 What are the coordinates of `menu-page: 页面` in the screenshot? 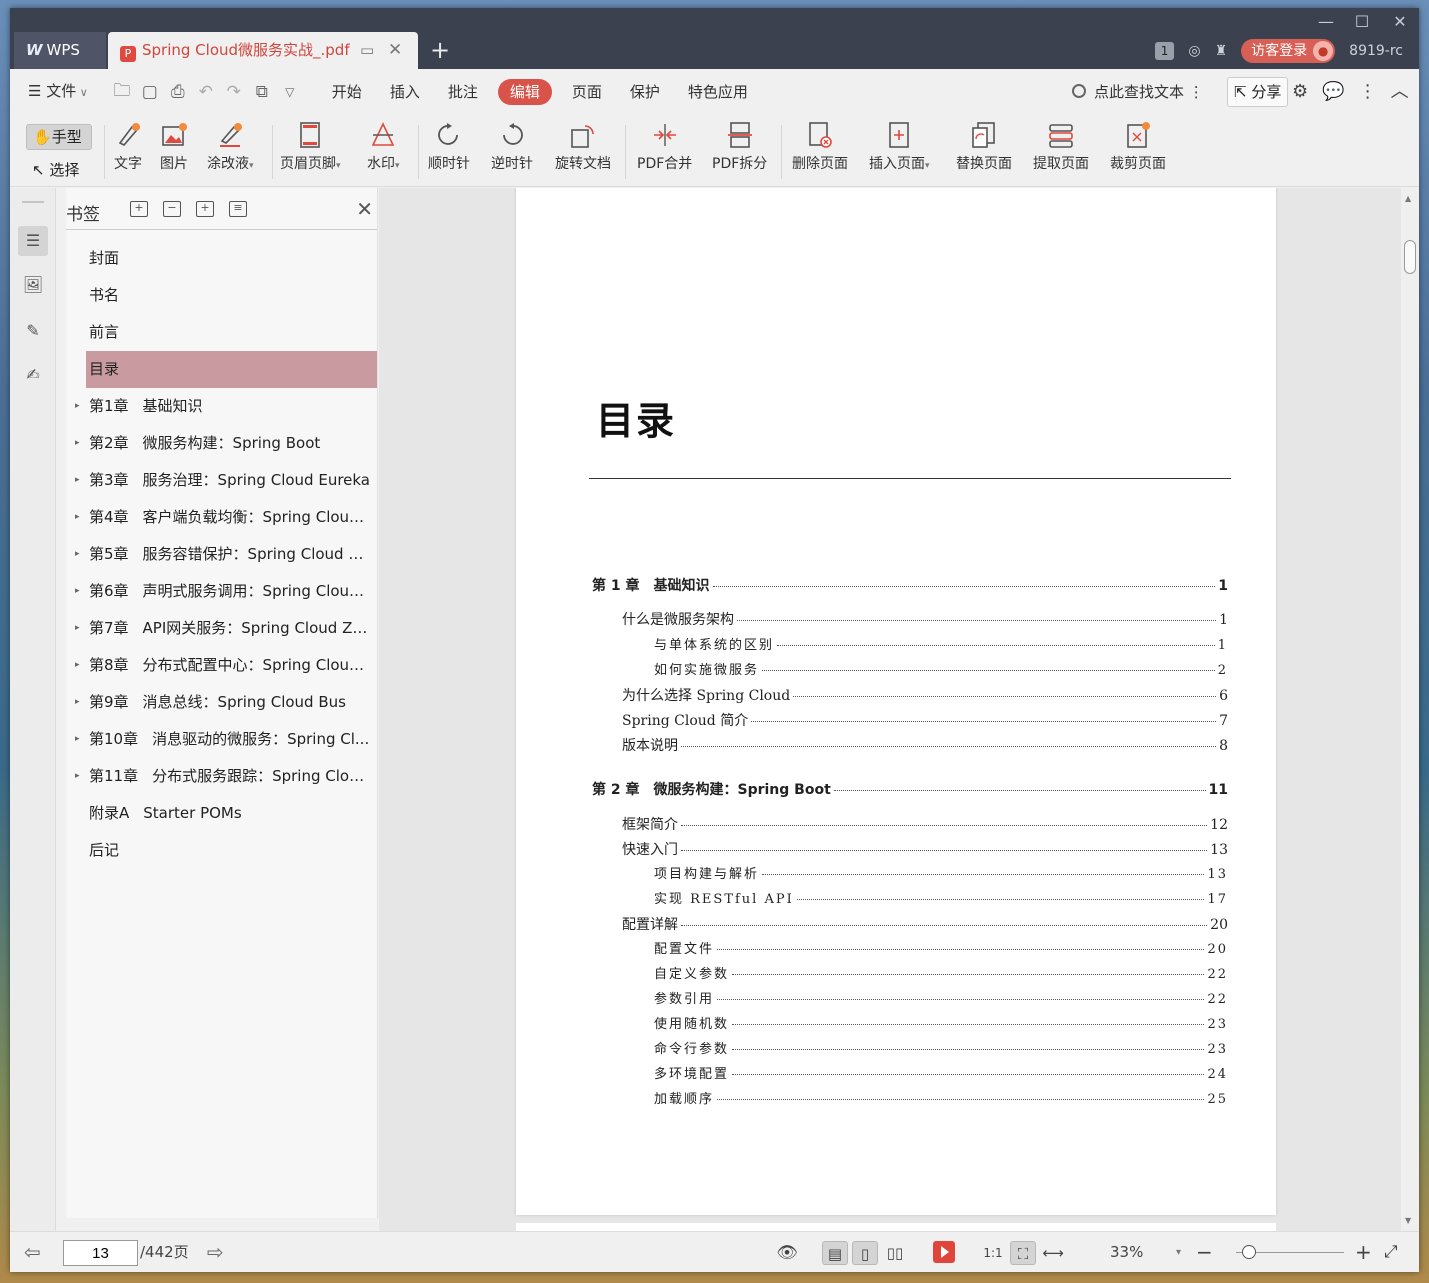 It's located at (587, 92).